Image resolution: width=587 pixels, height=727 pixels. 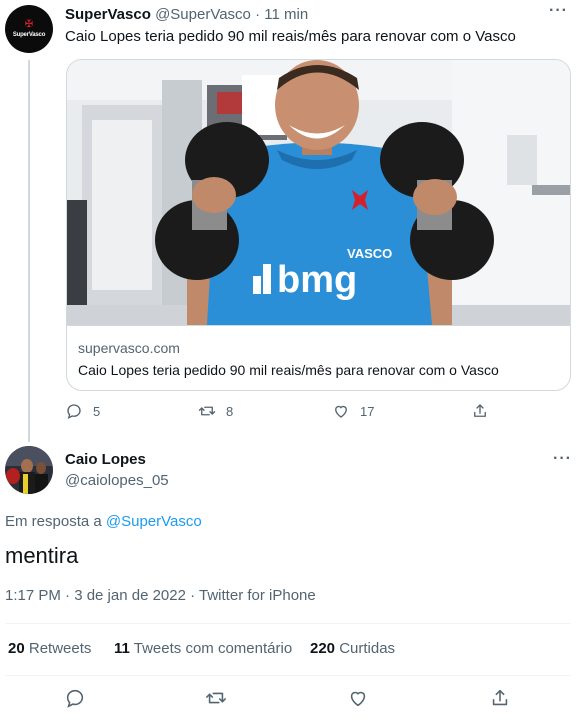 What do you see at coordinates (29, 251) in the screenshot?
I see `thread-connector-line` at bounding box center [29, 251].